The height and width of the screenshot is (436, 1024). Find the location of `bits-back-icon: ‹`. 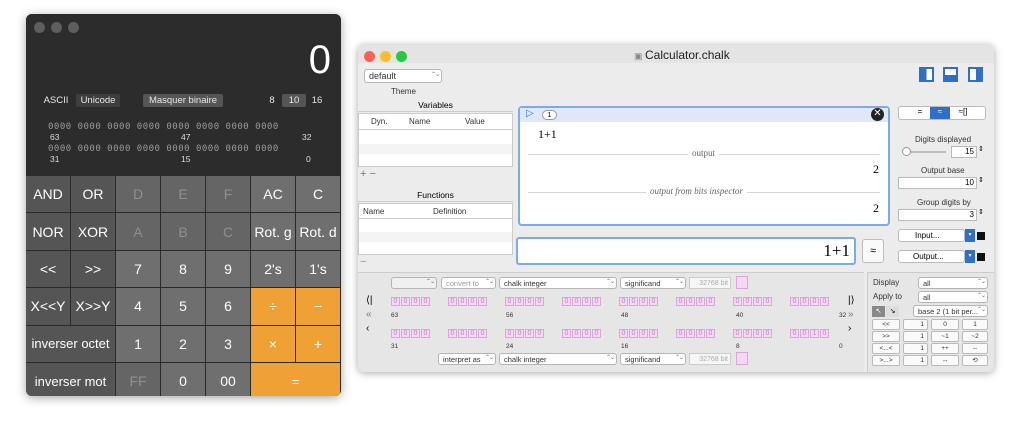

bits-back-icon: ‹ is located at coordinates (367, 328).